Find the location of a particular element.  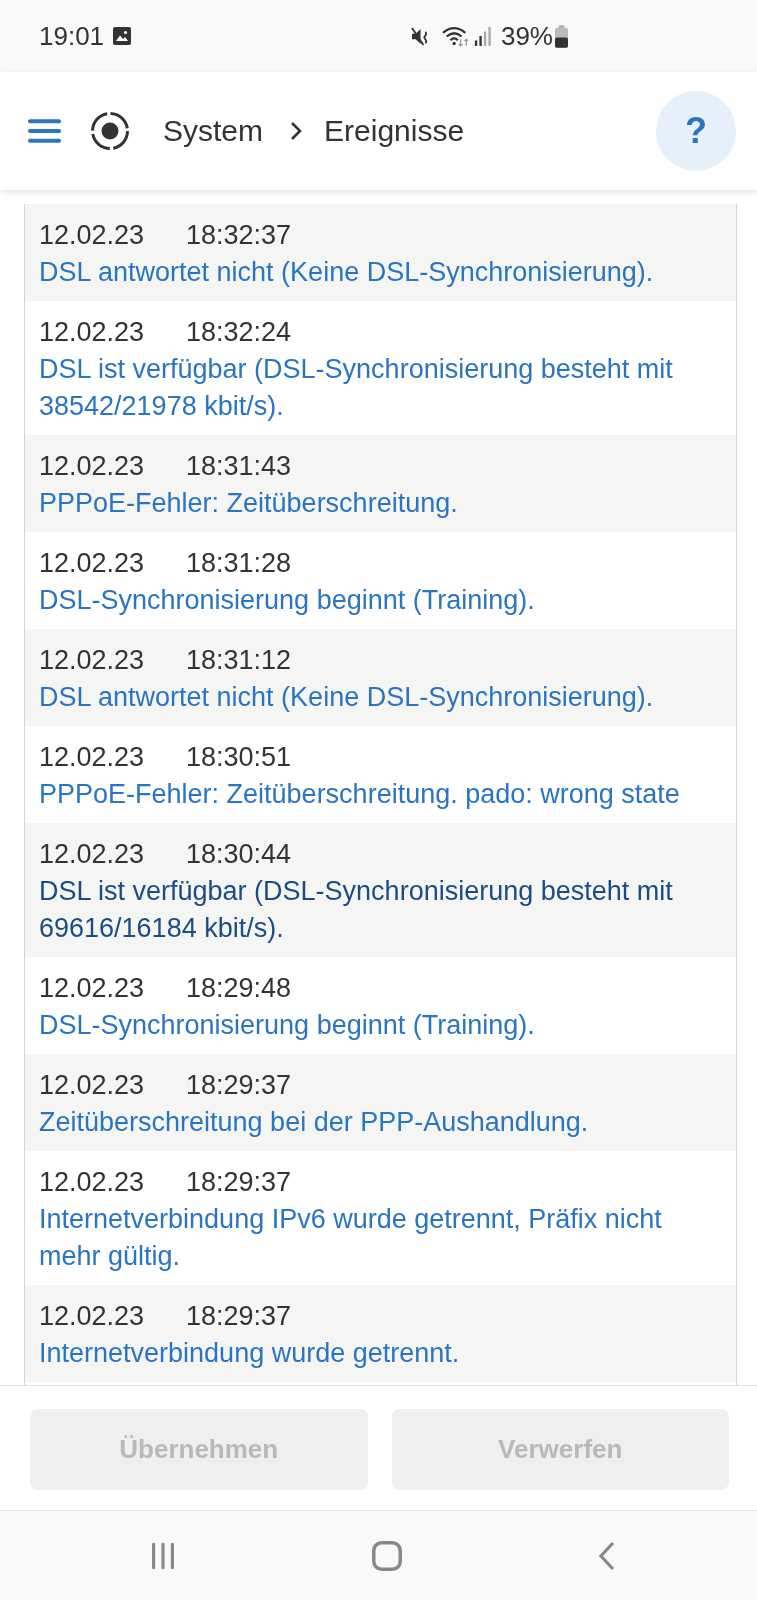

dot-ring-icon is located at coordinates (110, 131).